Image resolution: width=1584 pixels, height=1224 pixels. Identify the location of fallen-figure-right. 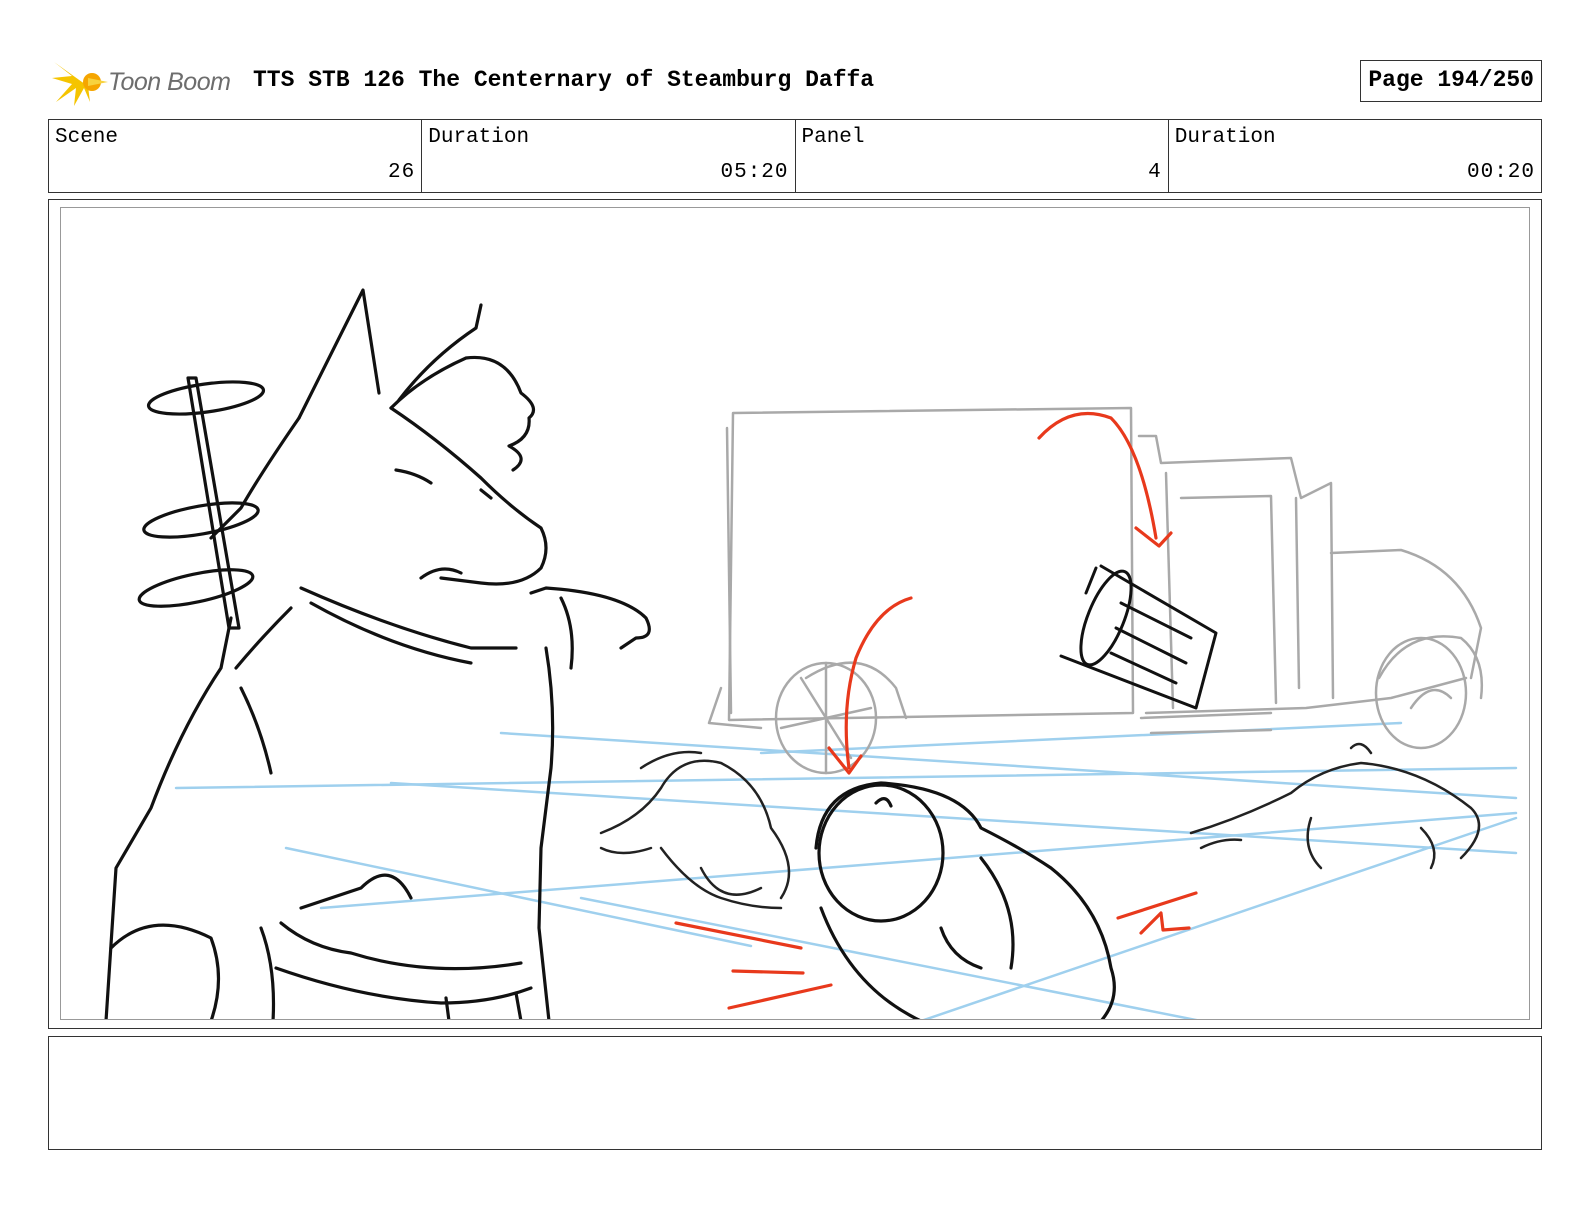
(1335, 806).